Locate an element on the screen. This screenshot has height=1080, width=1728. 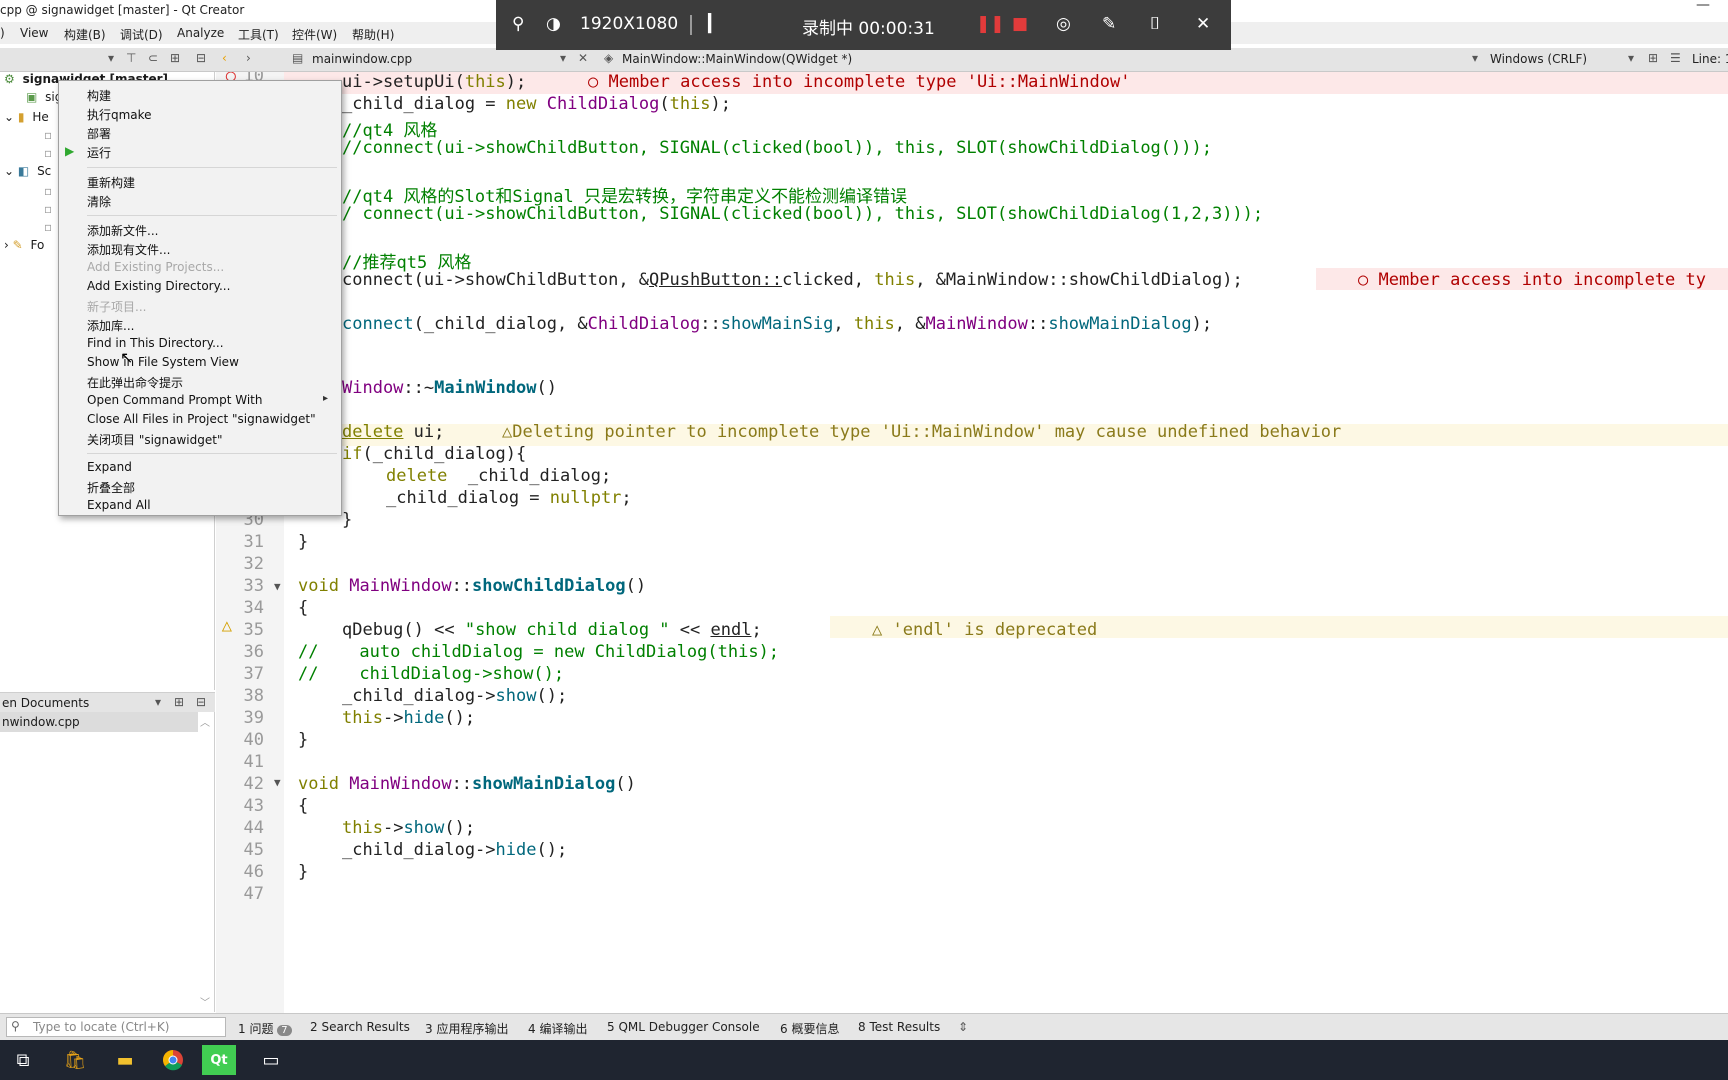
menu-item-run: 运行 is located at coordinates (99, 152).